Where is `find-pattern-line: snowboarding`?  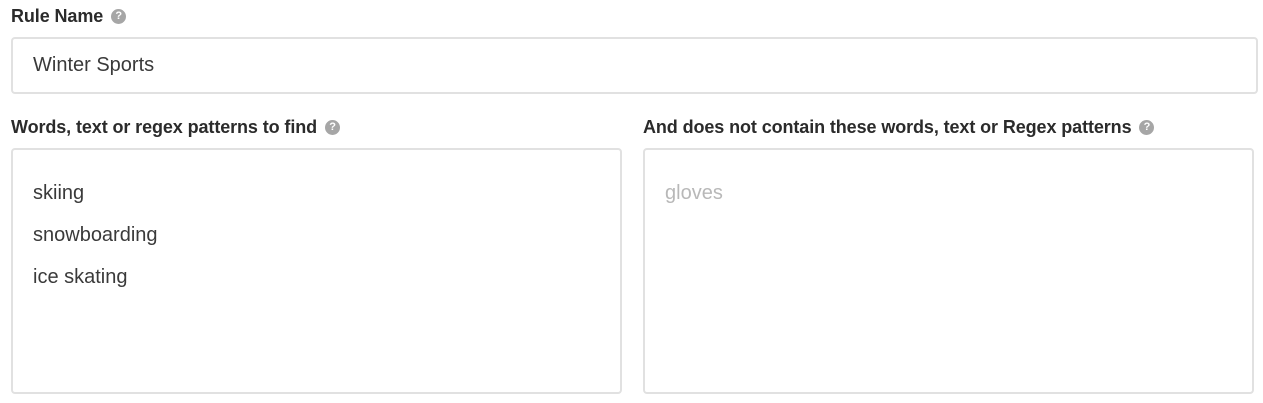
find-pattern-line: snowboarding is located at coordinates (95, 235).